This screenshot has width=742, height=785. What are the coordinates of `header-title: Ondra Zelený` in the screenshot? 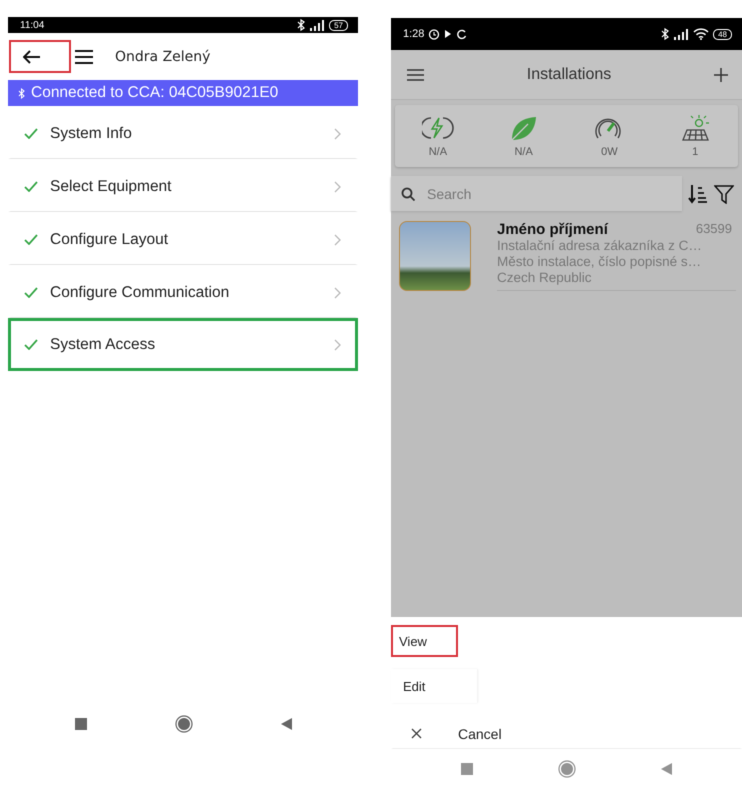 It's located at (162, 56).